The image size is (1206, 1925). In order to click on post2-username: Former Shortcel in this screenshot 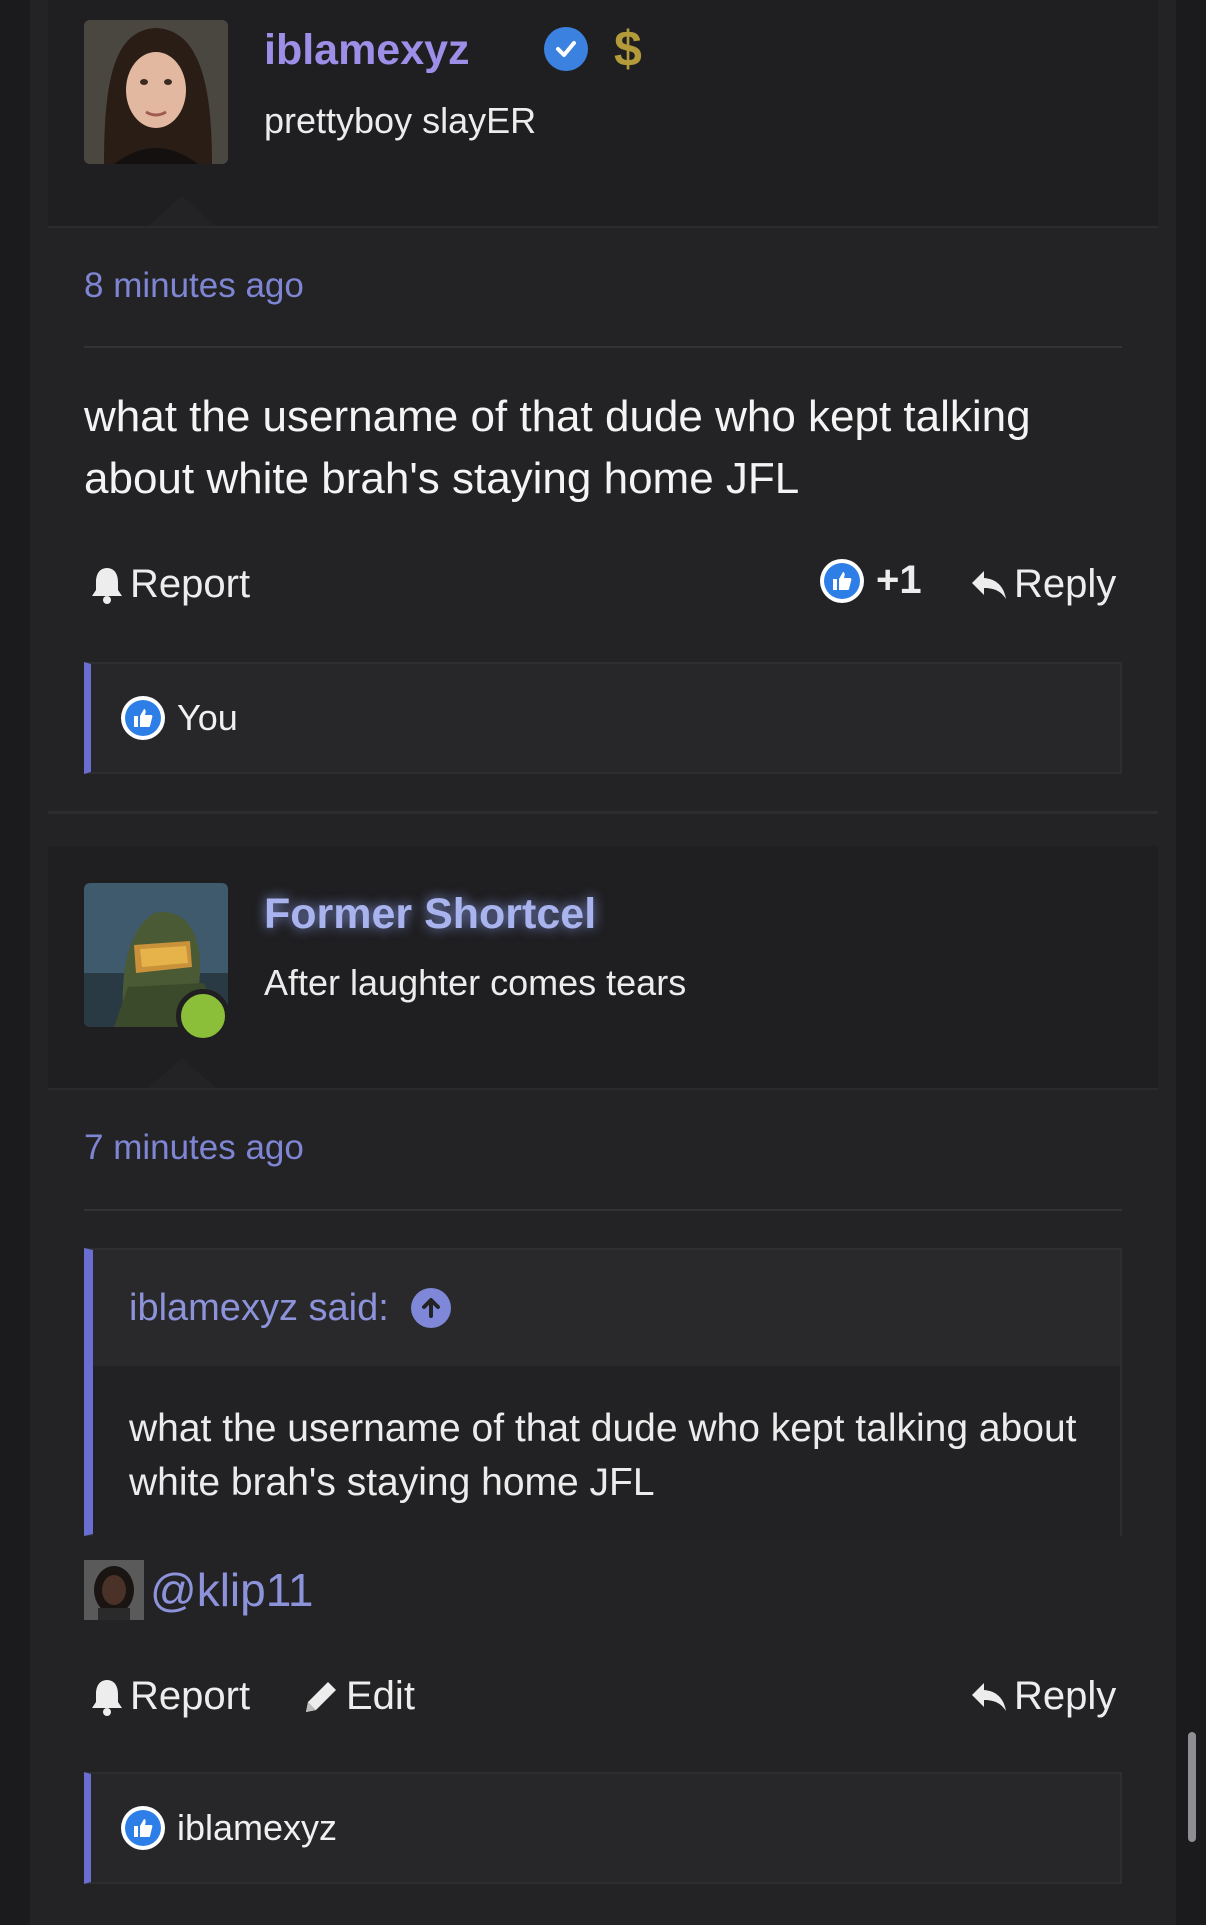, I will do `click(430, 914)`.